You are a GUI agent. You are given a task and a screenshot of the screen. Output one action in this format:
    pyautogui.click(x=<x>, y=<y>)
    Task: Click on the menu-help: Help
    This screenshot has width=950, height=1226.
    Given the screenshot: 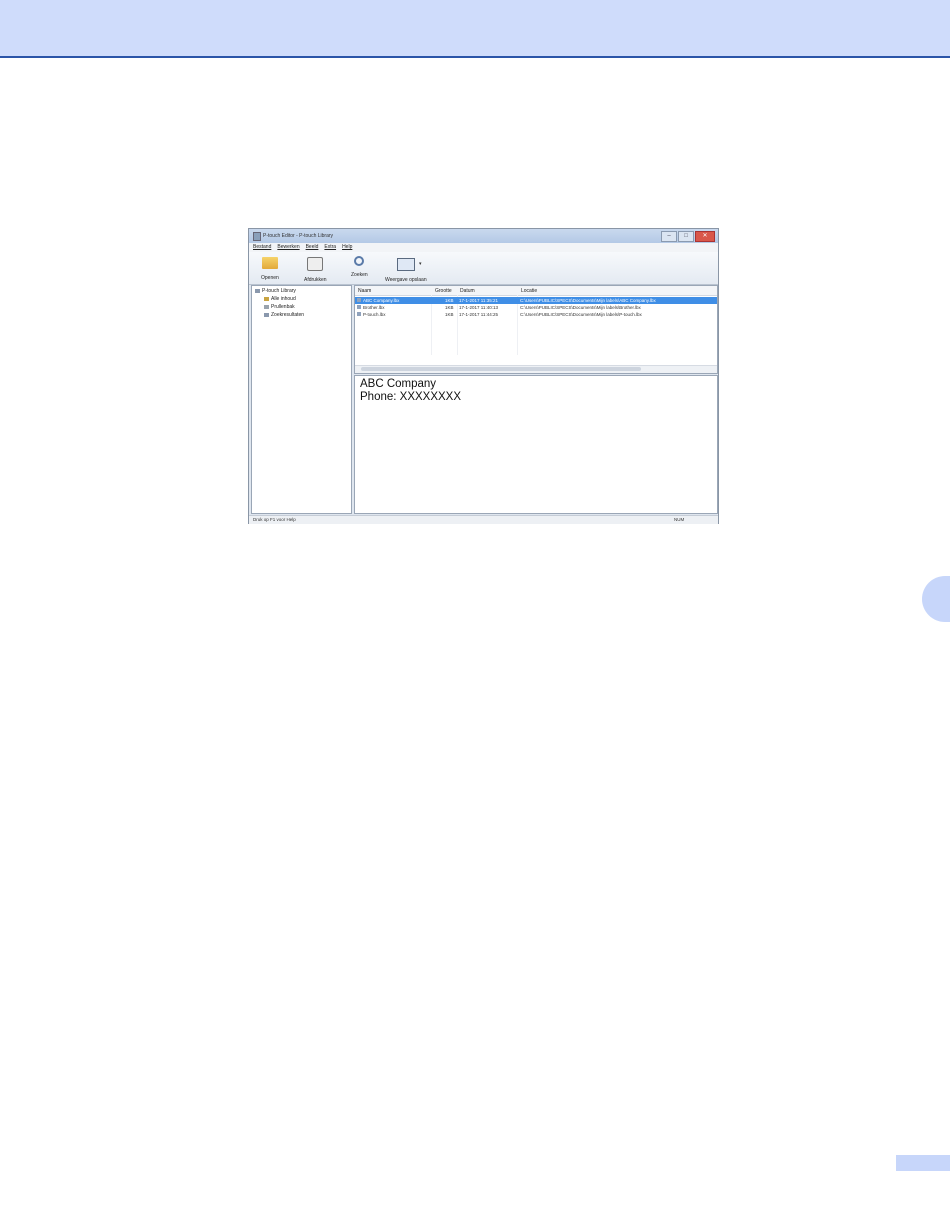 What is the action you would take?
    pyautogui.click(x=347, y=247)
    